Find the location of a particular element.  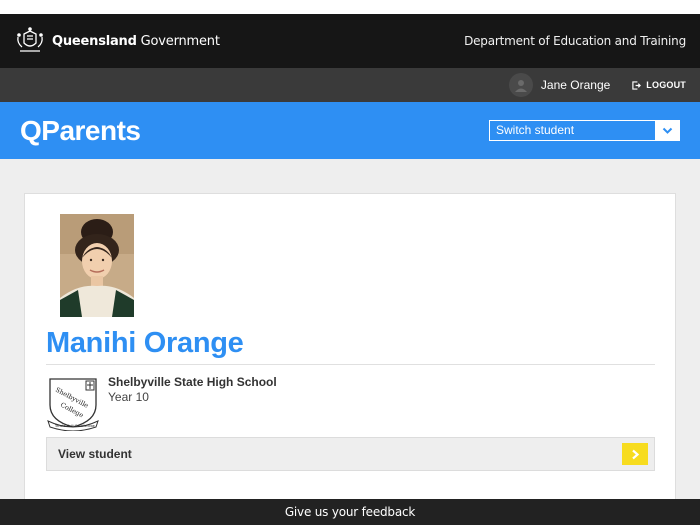

school-text: Shelbyville State High School Year 10 is located at coordinates (192, 402).